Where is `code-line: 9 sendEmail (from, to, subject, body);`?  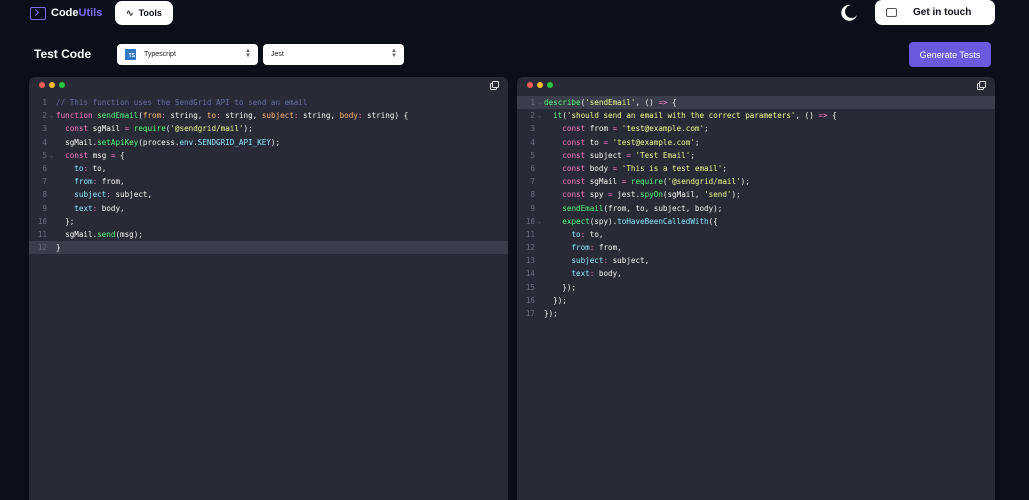
code-line: 9 sendEmail (from, to, subject, body); is located at coordinates (756, 208).